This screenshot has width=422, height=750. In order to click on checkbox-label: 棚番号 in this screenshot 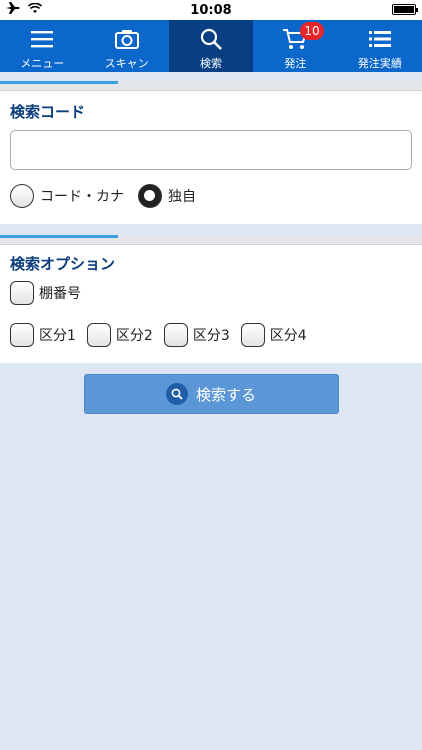, I will do `click(60, 294)`.